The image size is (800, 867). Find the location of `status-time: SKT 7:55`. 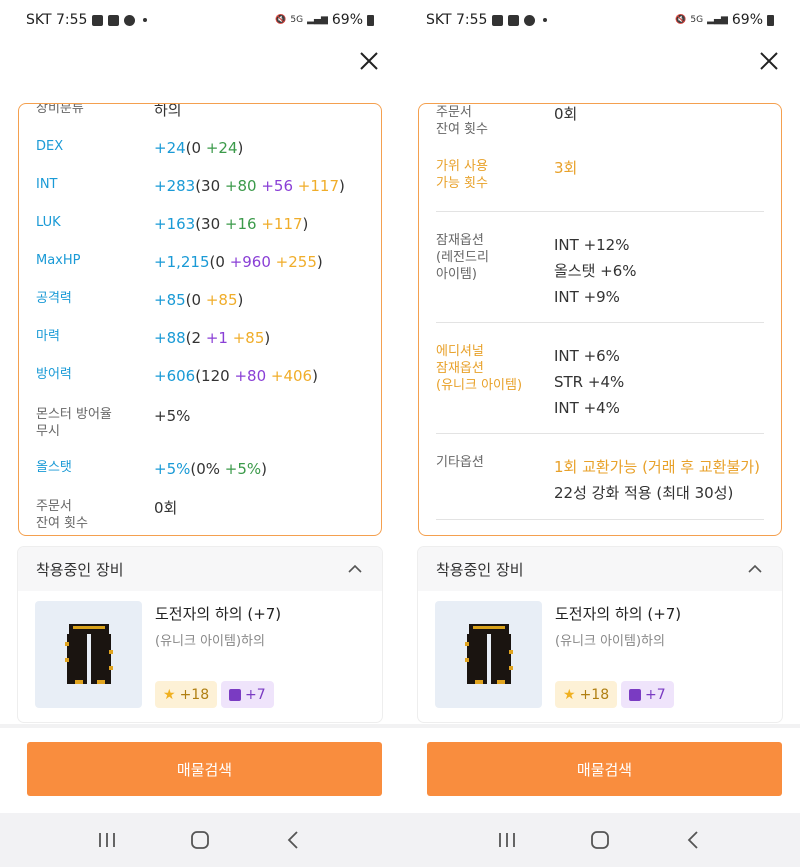

status-time: SKT 7:55 is located at coordinates (457, 20).